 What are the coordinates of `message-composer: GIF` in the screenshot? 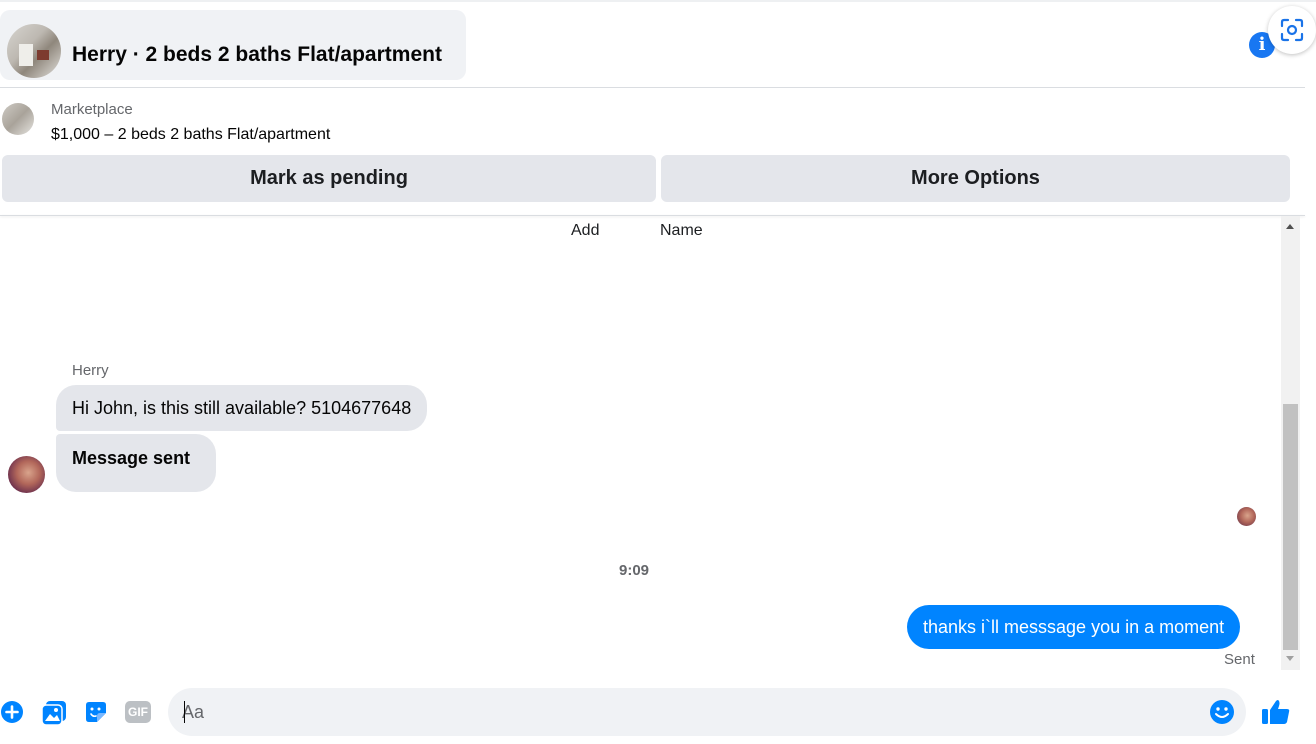 It's located at (658, 714).